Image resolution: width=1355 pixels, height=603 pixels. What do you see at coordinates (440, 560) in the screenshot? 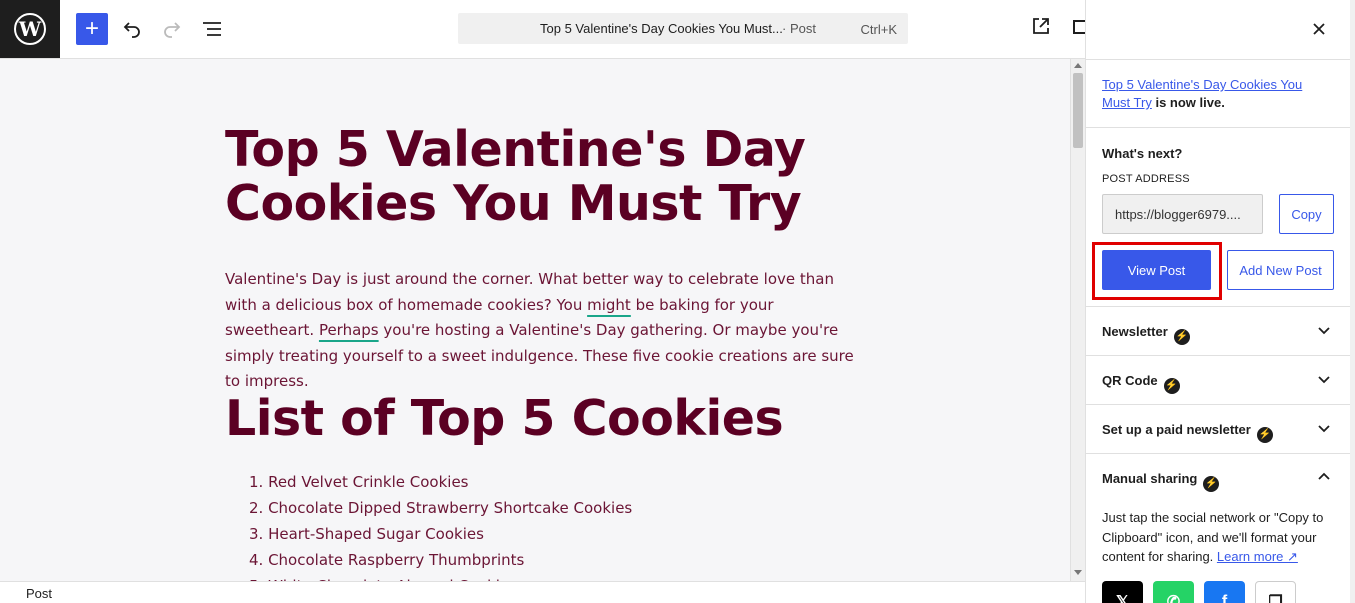
I see `list-item: 4. Chocolate Raspberry Thumbprints` at bounding box center [440, 560].